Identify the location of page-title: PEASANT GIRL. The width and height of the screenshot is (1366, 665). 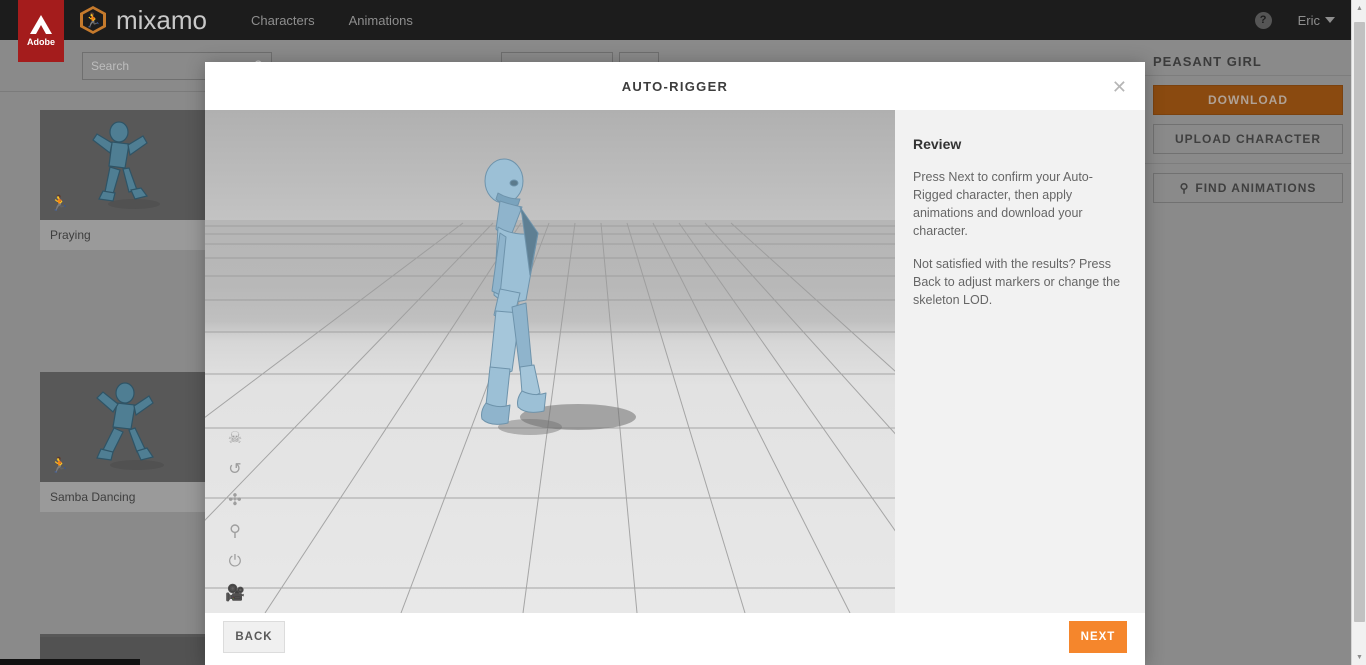
(1207, 61).